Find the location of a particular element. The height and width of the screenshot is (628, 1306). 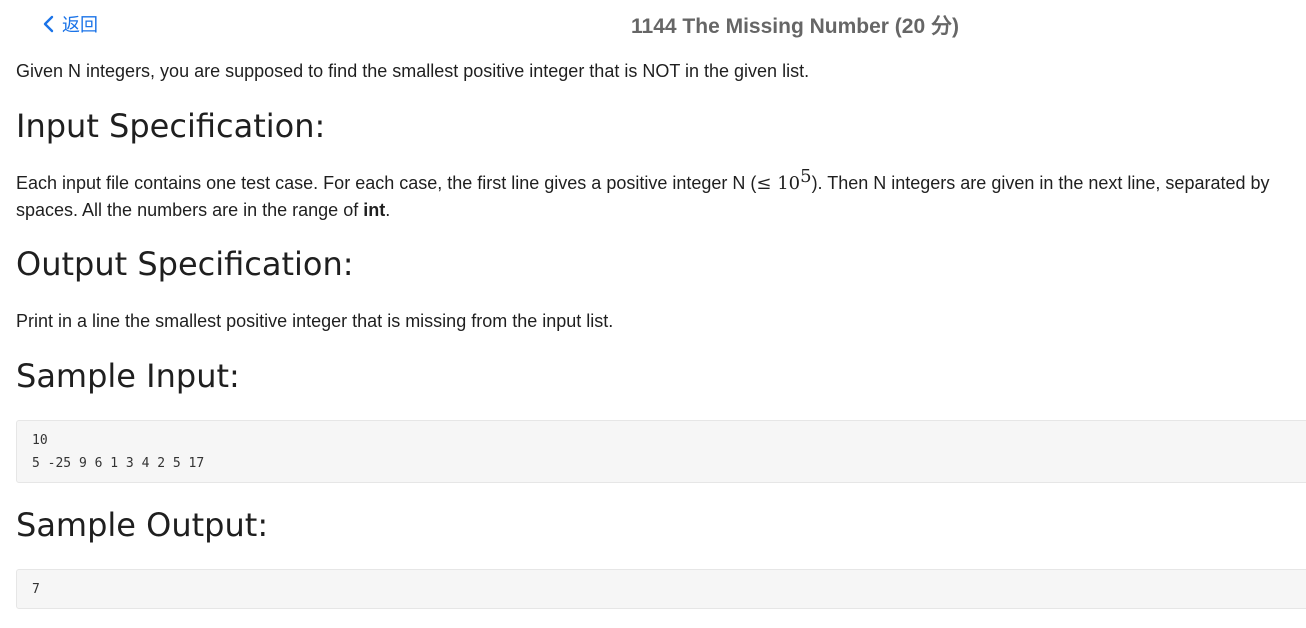

output-spec-heading: Output Specification: is located at coordinates (185, 264).